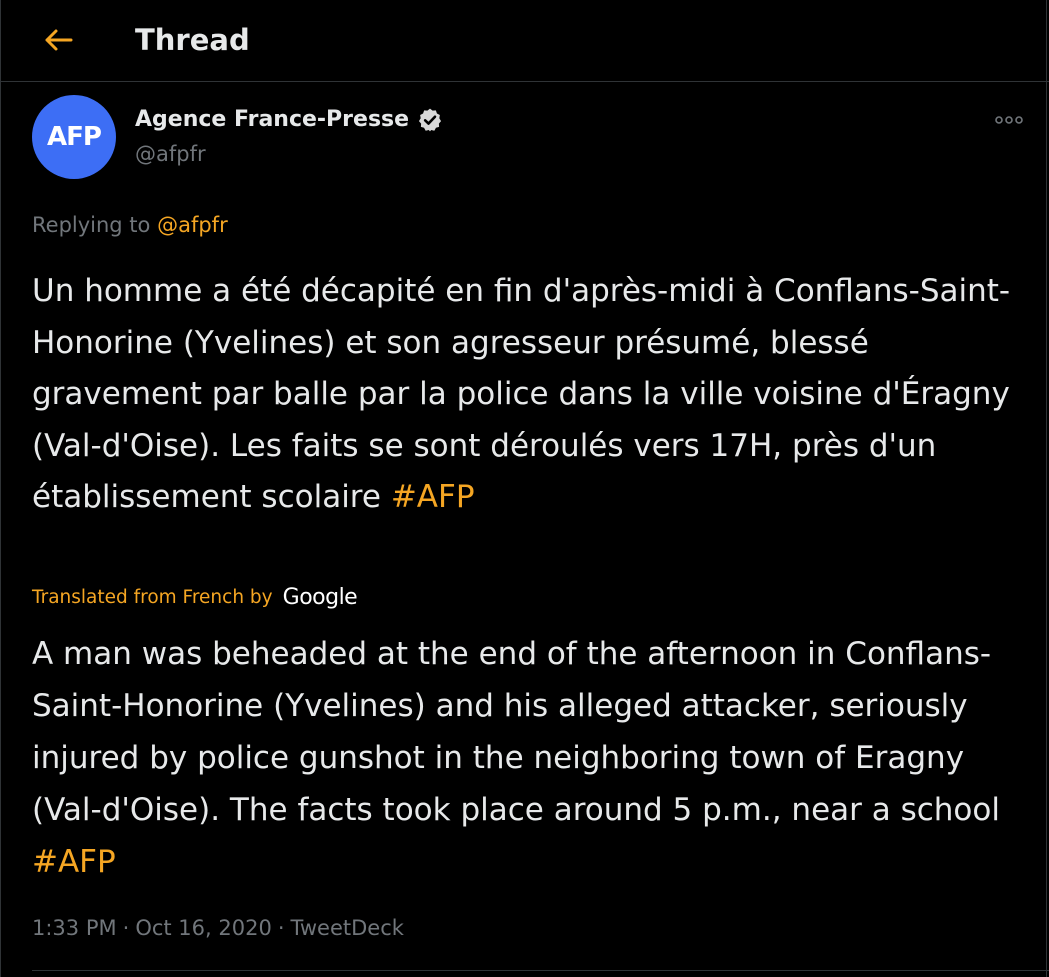 The image size is (1049, 977). Describe the element at coordinates (347, 928) in the screenshot. I see `tweet-source: TweetDeck` at that location.